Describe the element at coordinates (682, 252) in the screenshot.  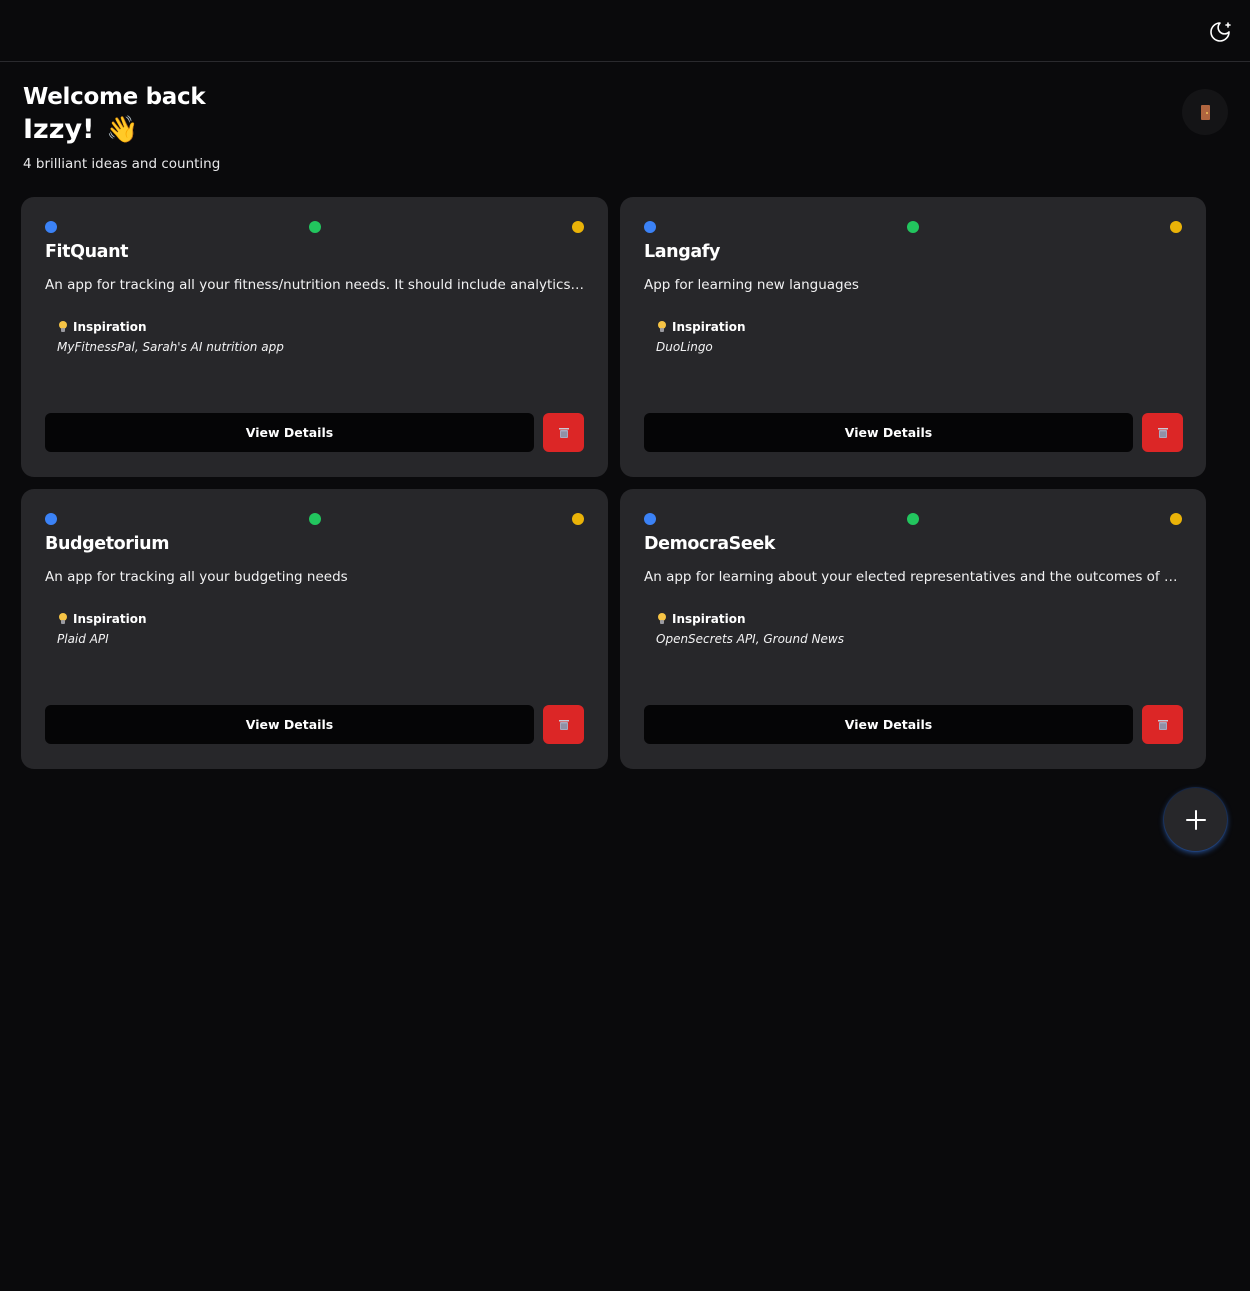
I see `idea-title: Langafy` at that location.